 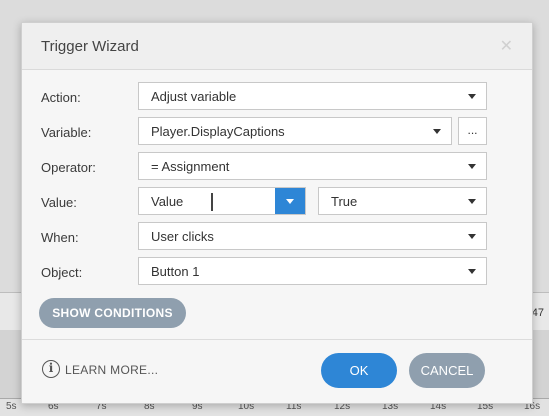 I want to click on value-type-dropdown-button, so click(x=290, y=201).